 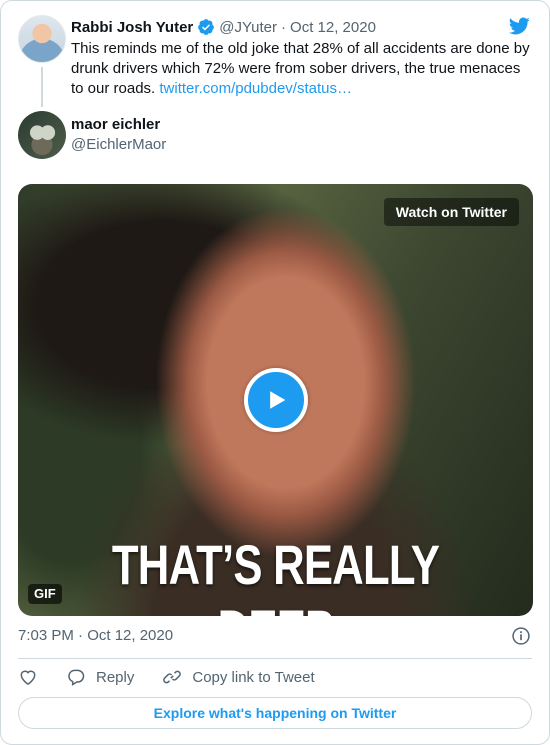 I want to click on reply-icon, so click(x=76, y=677).